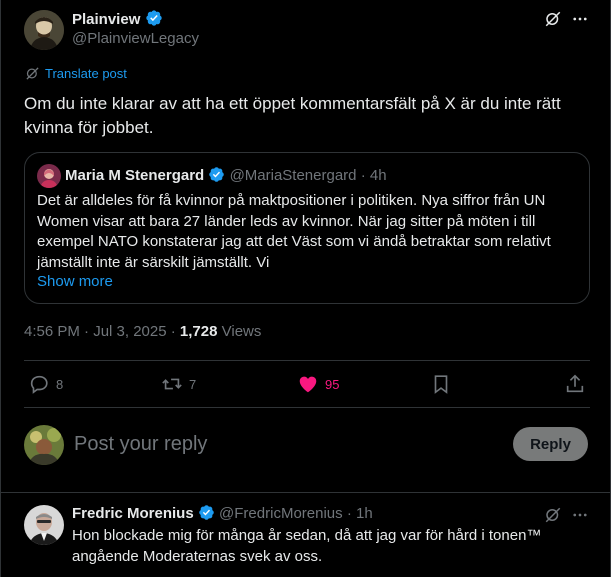 This screenshot has height=577, width=611. Describe the element at coordinates (75, 282) in the screenshot. I see `show-more-link: Show more` at that location.